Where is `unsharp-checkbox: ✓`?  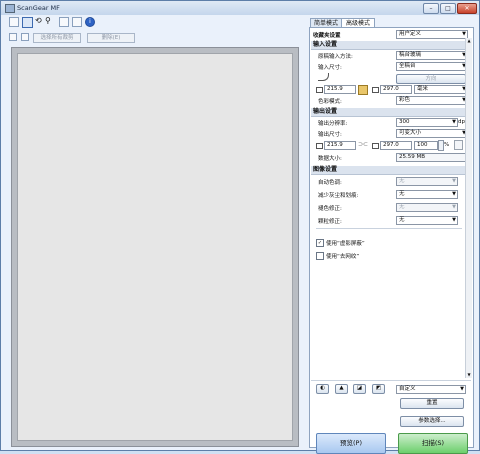 unsharp-checkbox: ✓ is located at coordinates (320, 243).